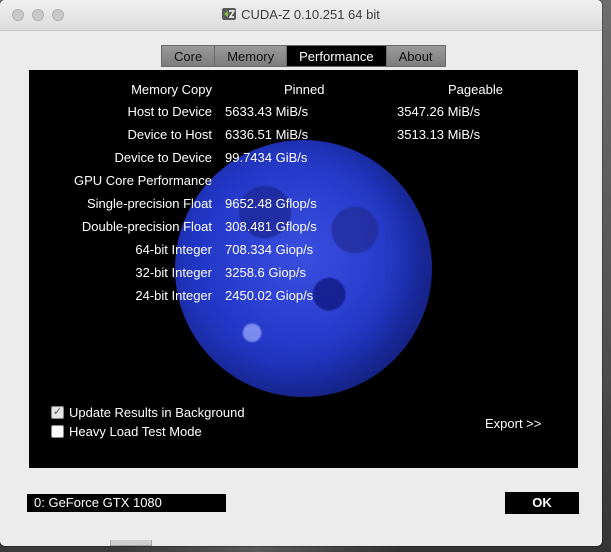  Describe the element at coordinates (439, 111) in the screenshot. I see `pageable-value: 3547.26 MiB/s` at that location.